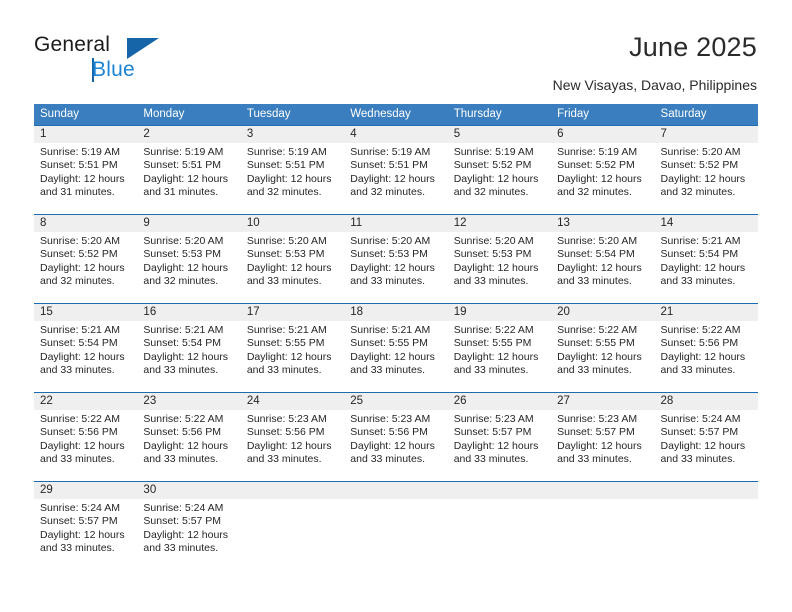 The image size is (792, 612). What do you see at coordinates (250, 134) in the screenshot?
I see `day-number: 3` at bounding box center [250, 134].